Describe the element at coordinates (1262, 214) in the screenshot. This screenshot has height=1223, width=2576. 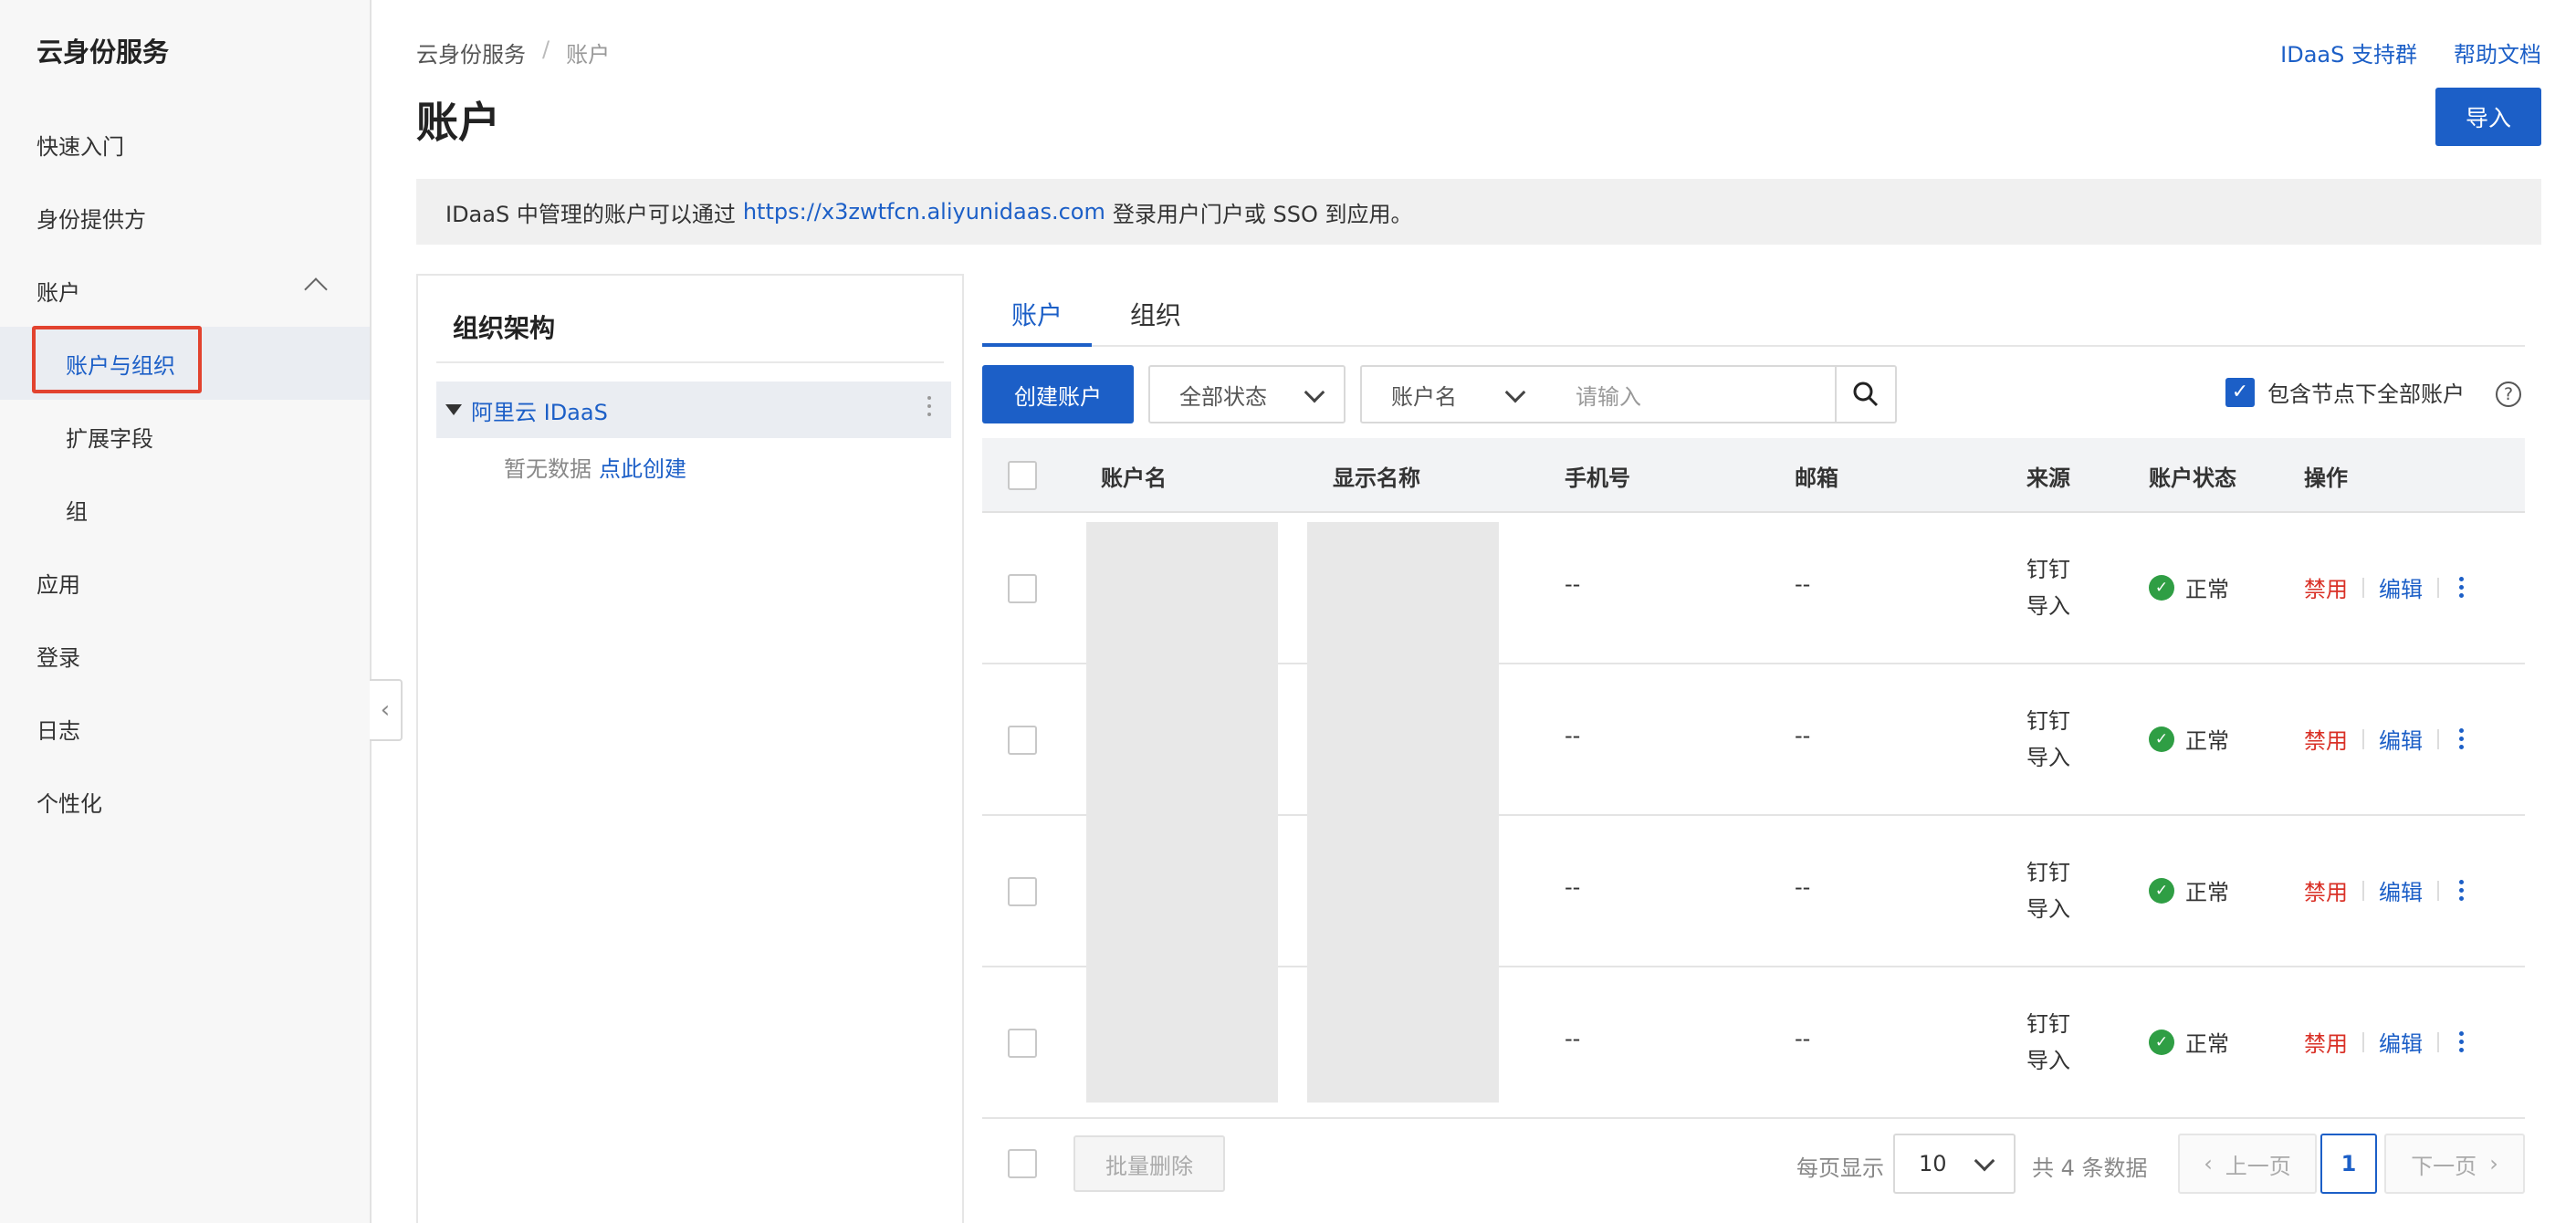
I see `notice-suffix: 登录用户门户或 SSO 到应用。` at that location.